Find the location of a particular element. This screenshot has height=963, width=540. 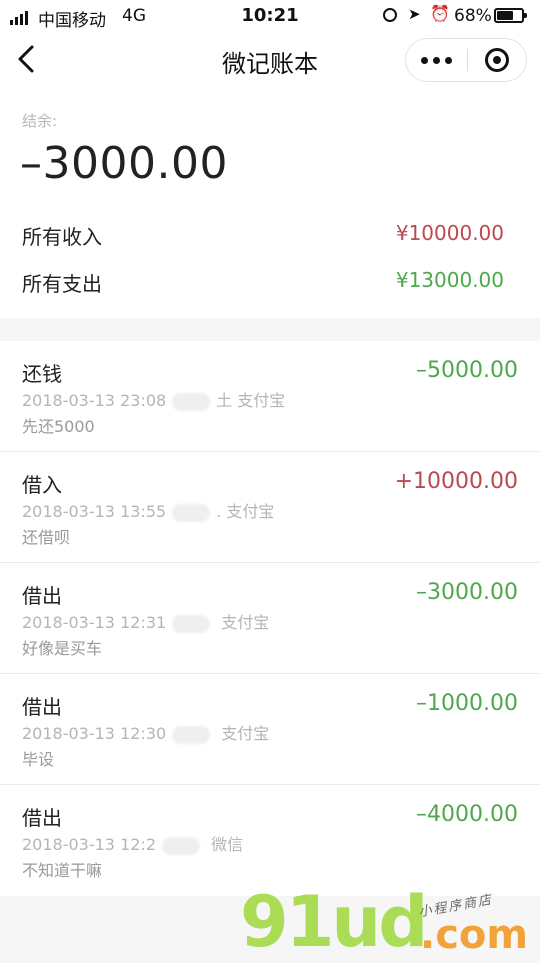

balance-label: 结余: is located at coordinates (40, 121).